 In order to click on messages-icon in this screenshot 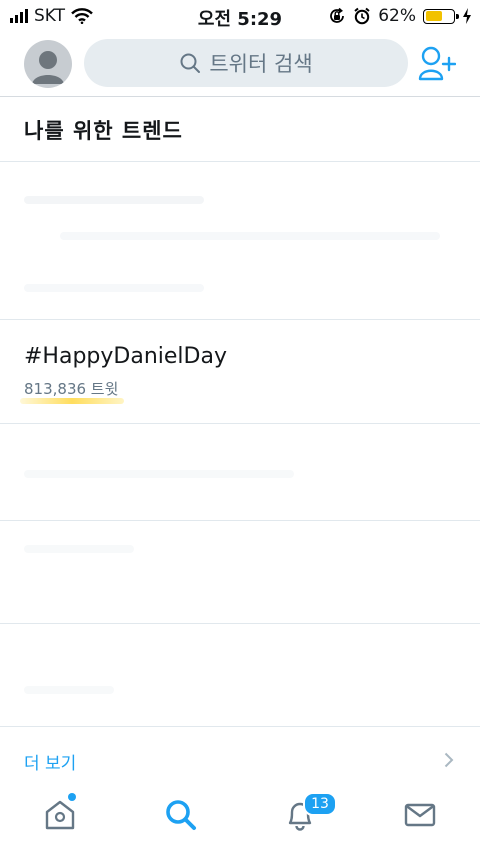, I will do `click(420, 815)`.